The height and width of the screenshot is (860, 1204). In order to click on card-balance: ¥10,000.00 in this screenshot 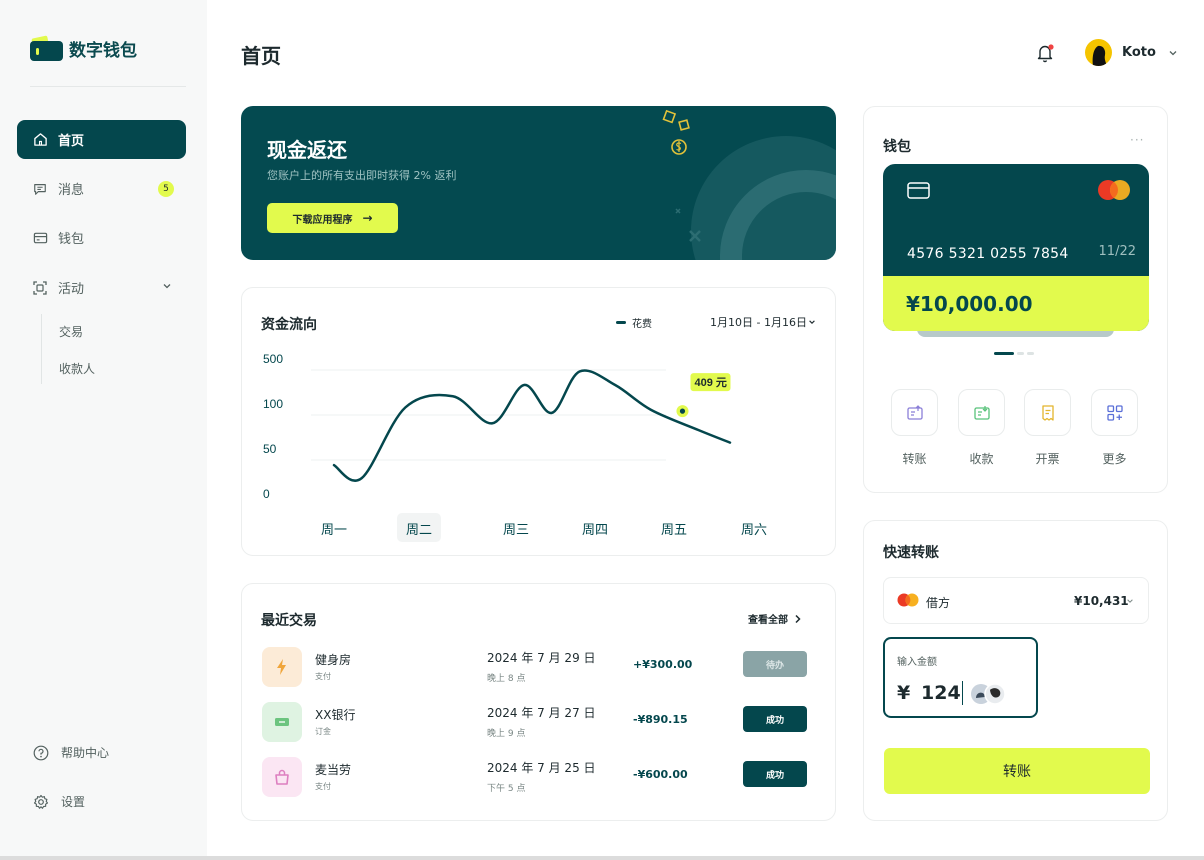, I will do `click(1016, 303)`.